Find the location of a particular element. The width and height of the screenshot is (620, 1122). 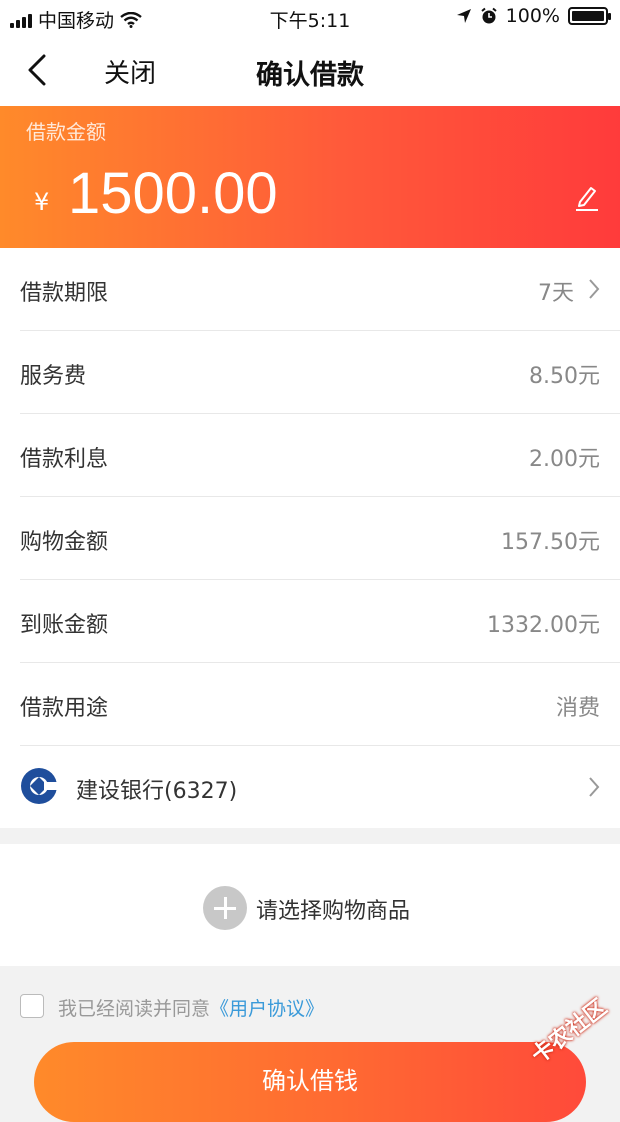

loan-interest-row: 借款利息 2.00元 is located at coordinates (320, 455).